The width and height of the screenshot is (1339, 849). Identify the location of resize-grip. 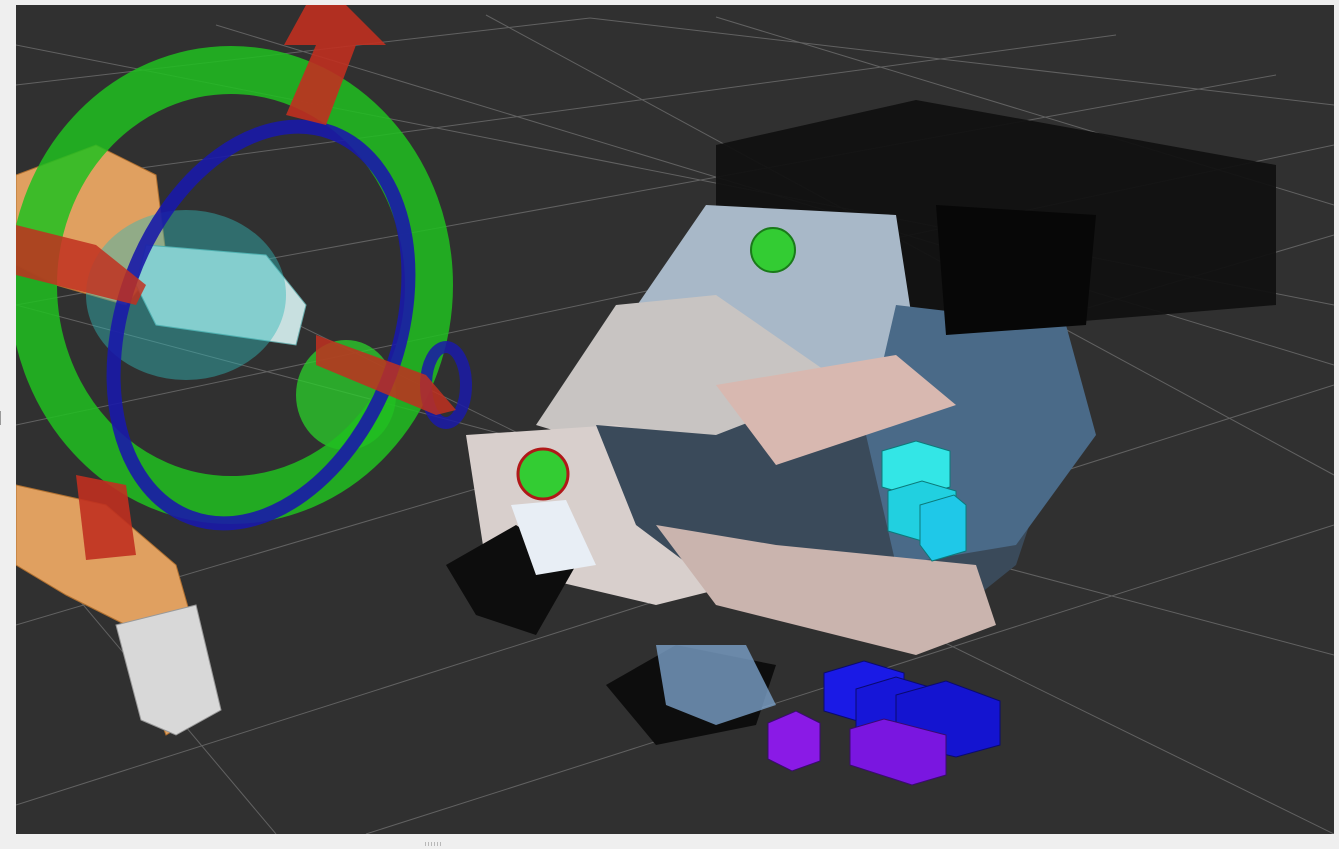
(433, 844).